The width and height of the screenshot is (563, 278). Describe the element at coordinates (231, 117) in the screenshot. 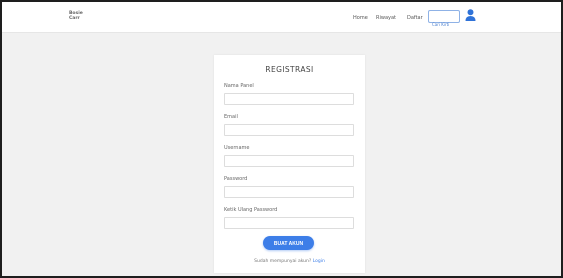

I see `field-label-email: Email` at that location.